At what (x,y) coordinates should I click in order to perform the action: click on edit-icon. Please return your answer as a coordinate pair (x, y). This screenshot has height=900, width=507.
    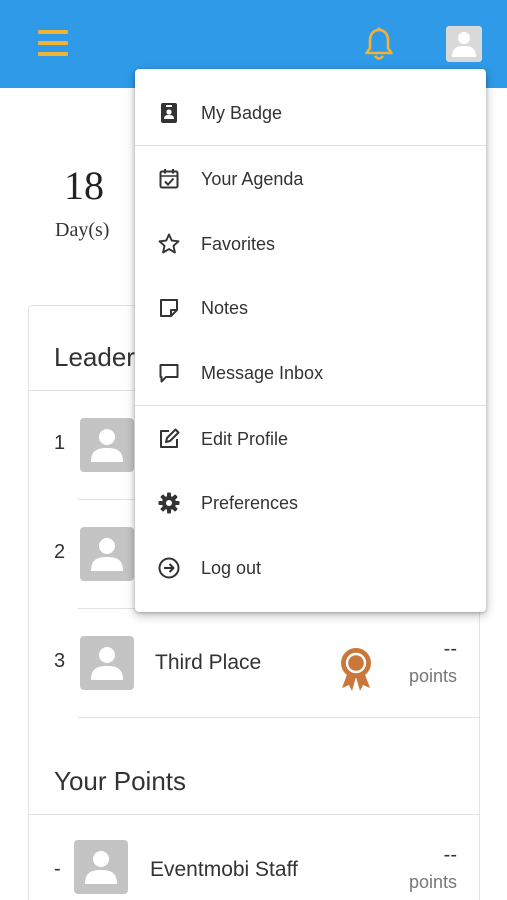
    Looking at the image, I should click on (169, 439).